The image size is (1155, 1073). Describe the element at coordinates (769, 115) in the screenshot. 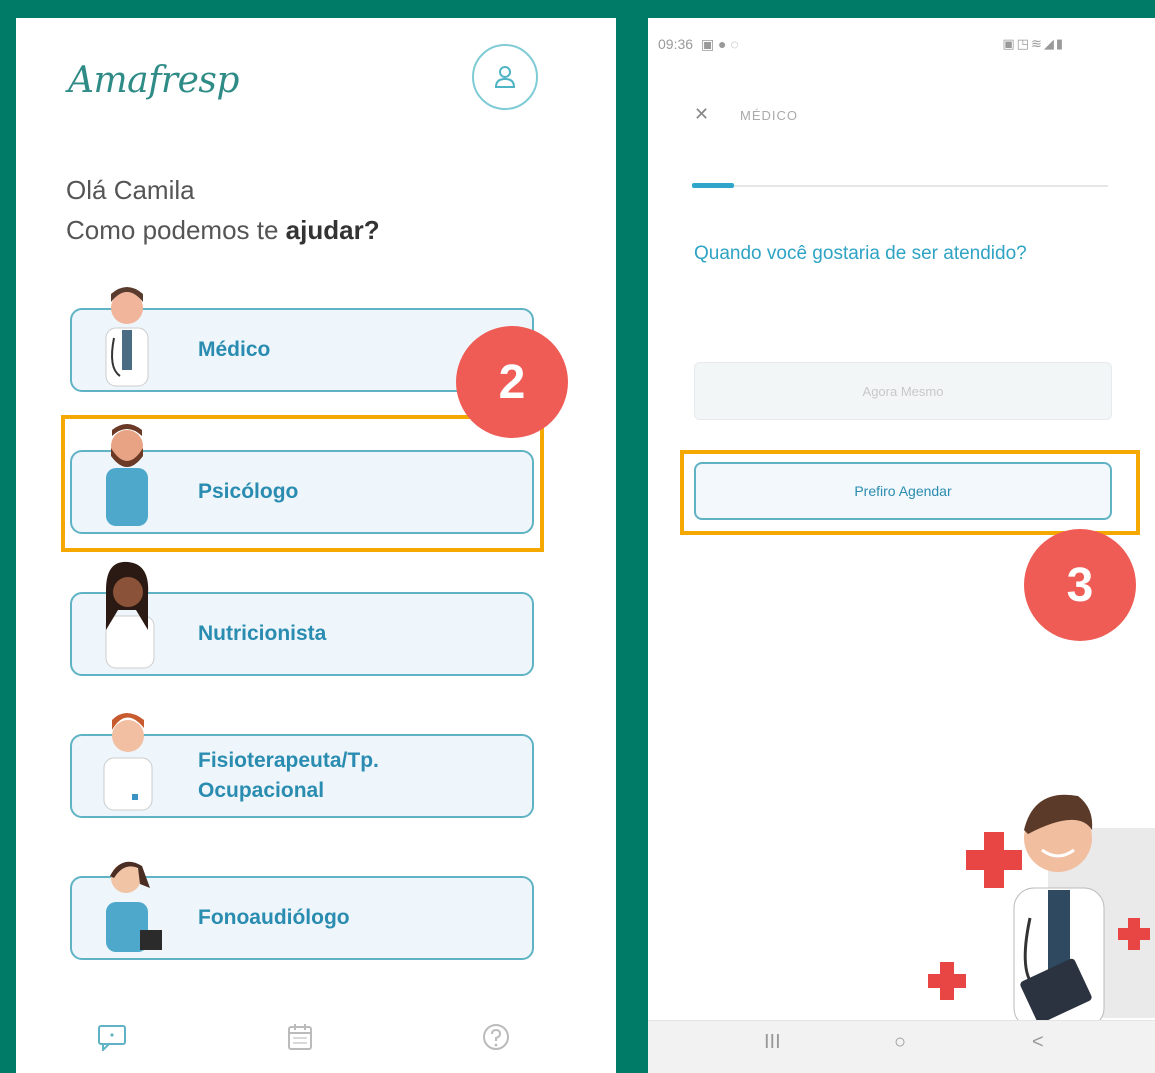

I see `screen-title: MÉDICO` at that location.